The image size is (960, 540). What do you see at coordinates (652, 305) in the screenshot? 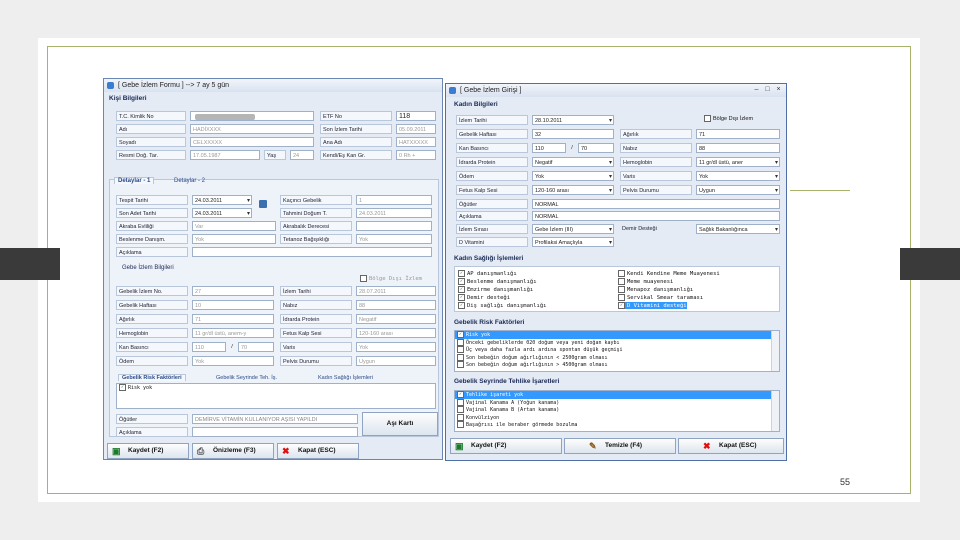
I see `kadin-sagligi-item: ✓ D Vitamini desteği` at bounding box center [652, 305].